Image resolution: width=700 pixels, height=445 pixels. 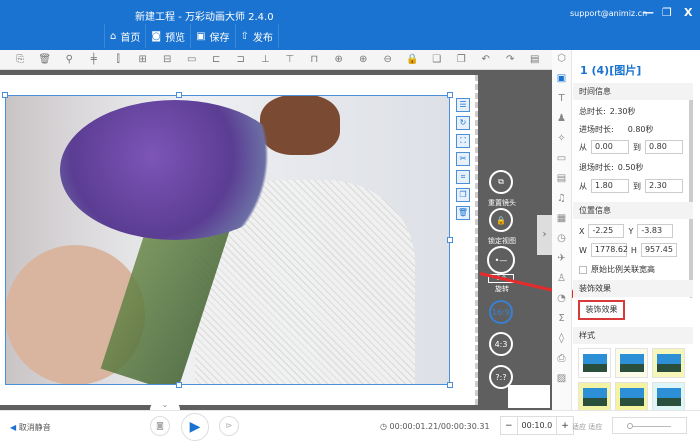 What do you see at coordinates (118, 59) in the screenshot?
I see `toolbar-tool-icon: ⫿` at bounding box center [118, 59].